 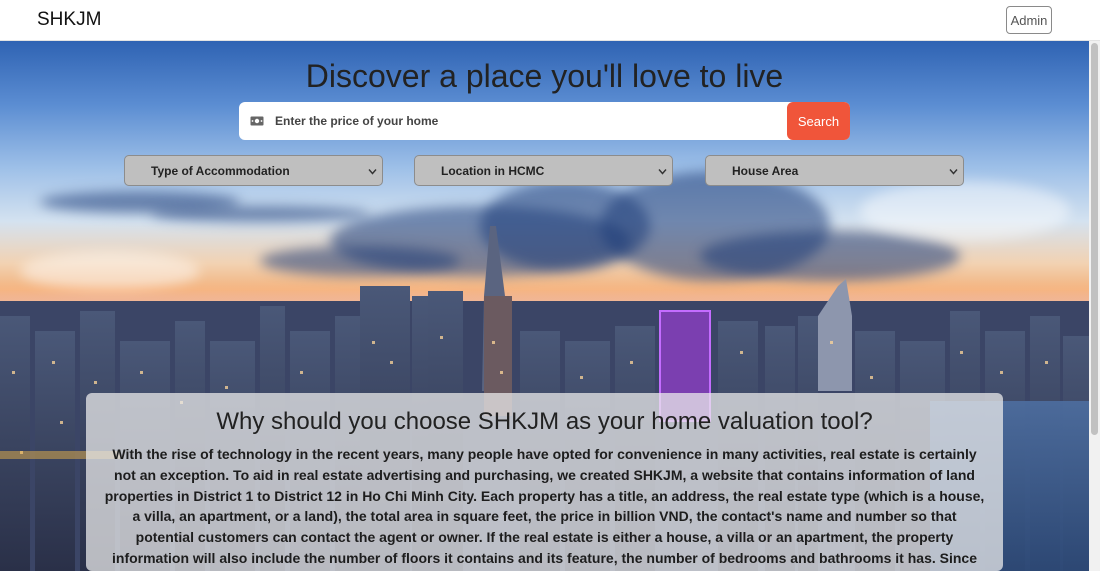 I want to click on house-area-select: House Area, so click(x=834, y=170).